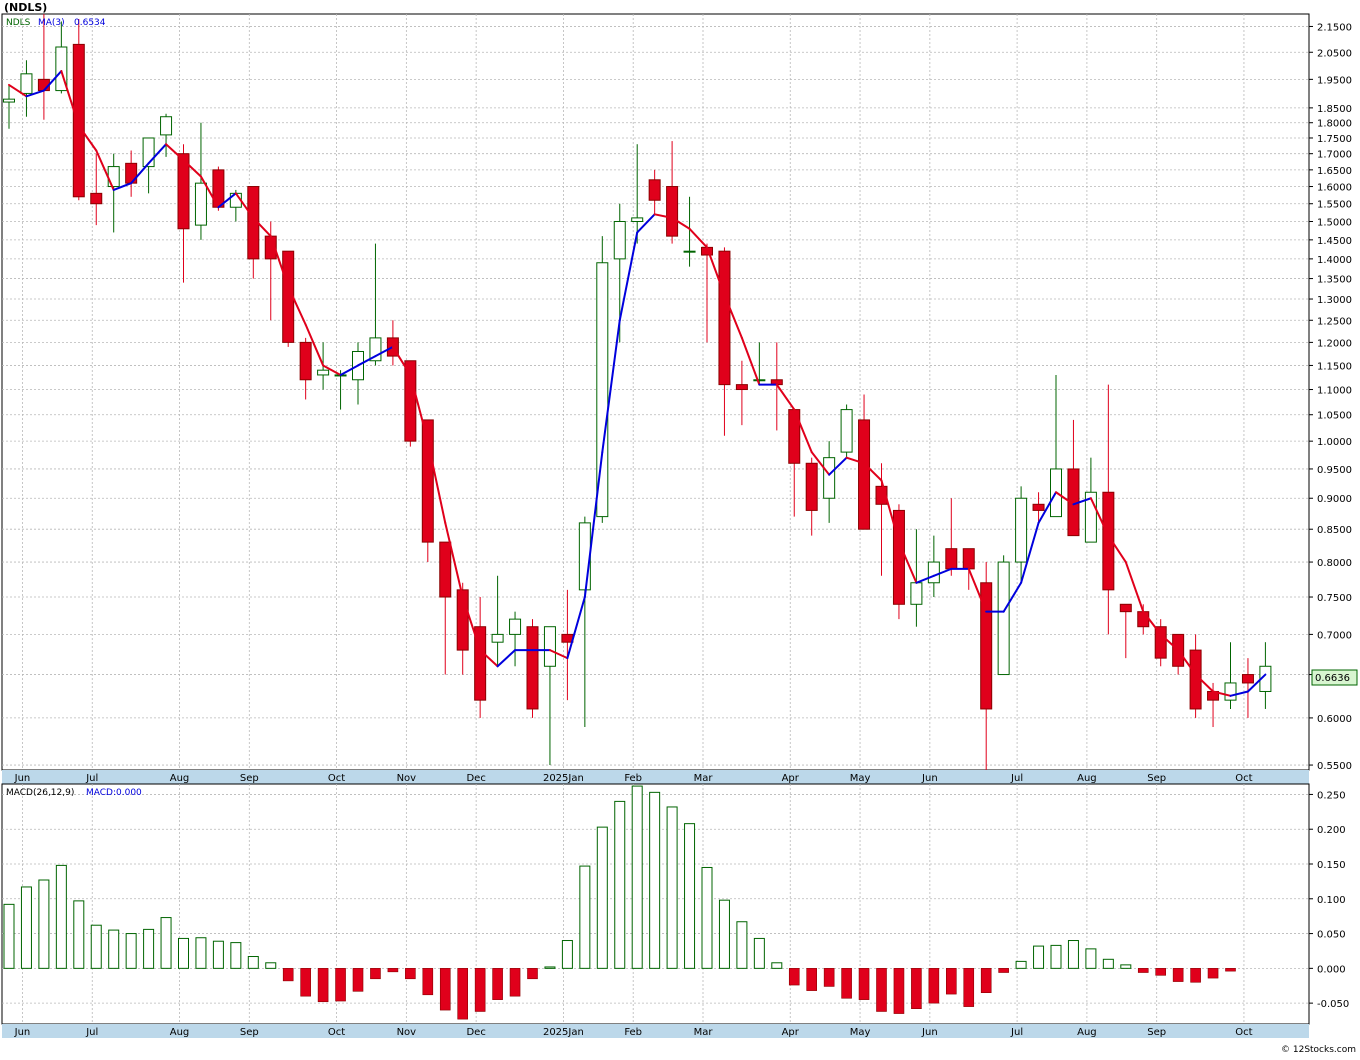 The width and height of the screenshot is (1360, 1060). I want to click on price-month-label: Aug, so click(180, 778).